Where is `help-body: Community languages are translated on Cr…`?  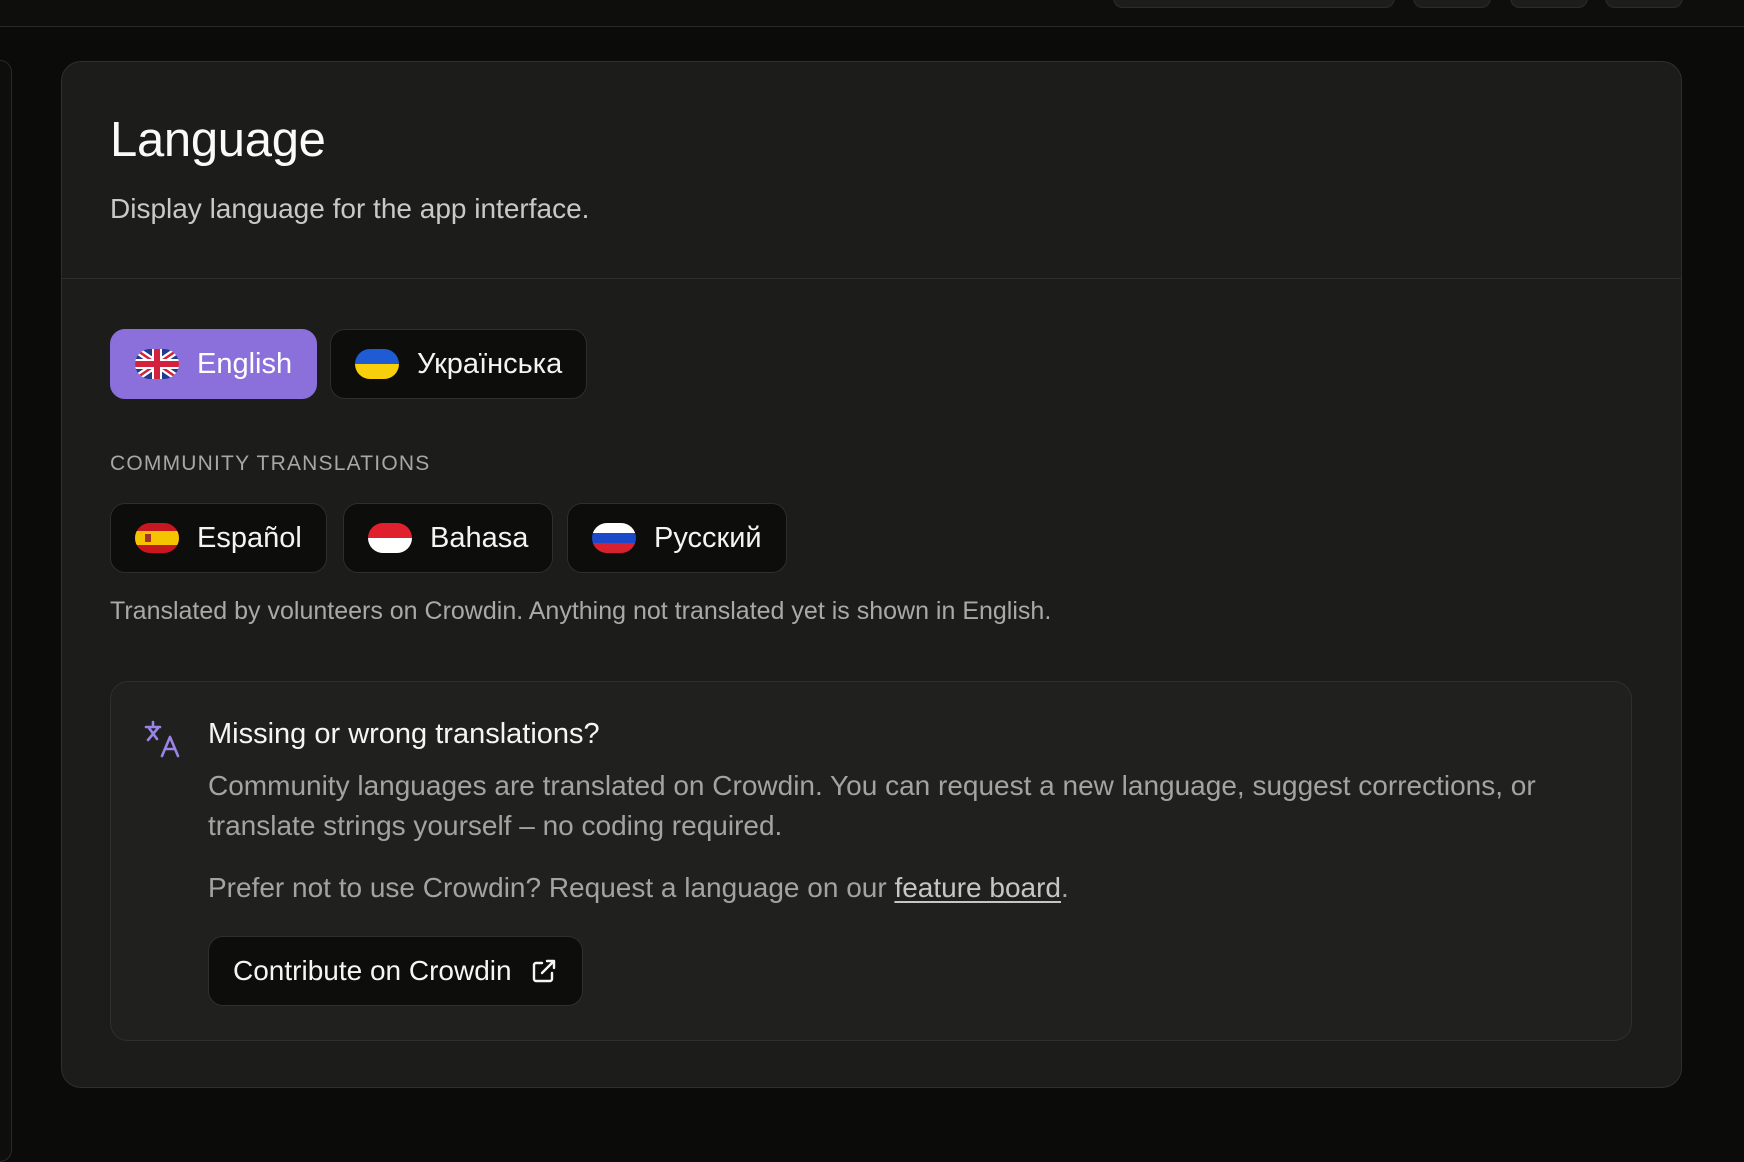
help-body: Community languages are translated on Cr… is located at coordinates (872, 805).